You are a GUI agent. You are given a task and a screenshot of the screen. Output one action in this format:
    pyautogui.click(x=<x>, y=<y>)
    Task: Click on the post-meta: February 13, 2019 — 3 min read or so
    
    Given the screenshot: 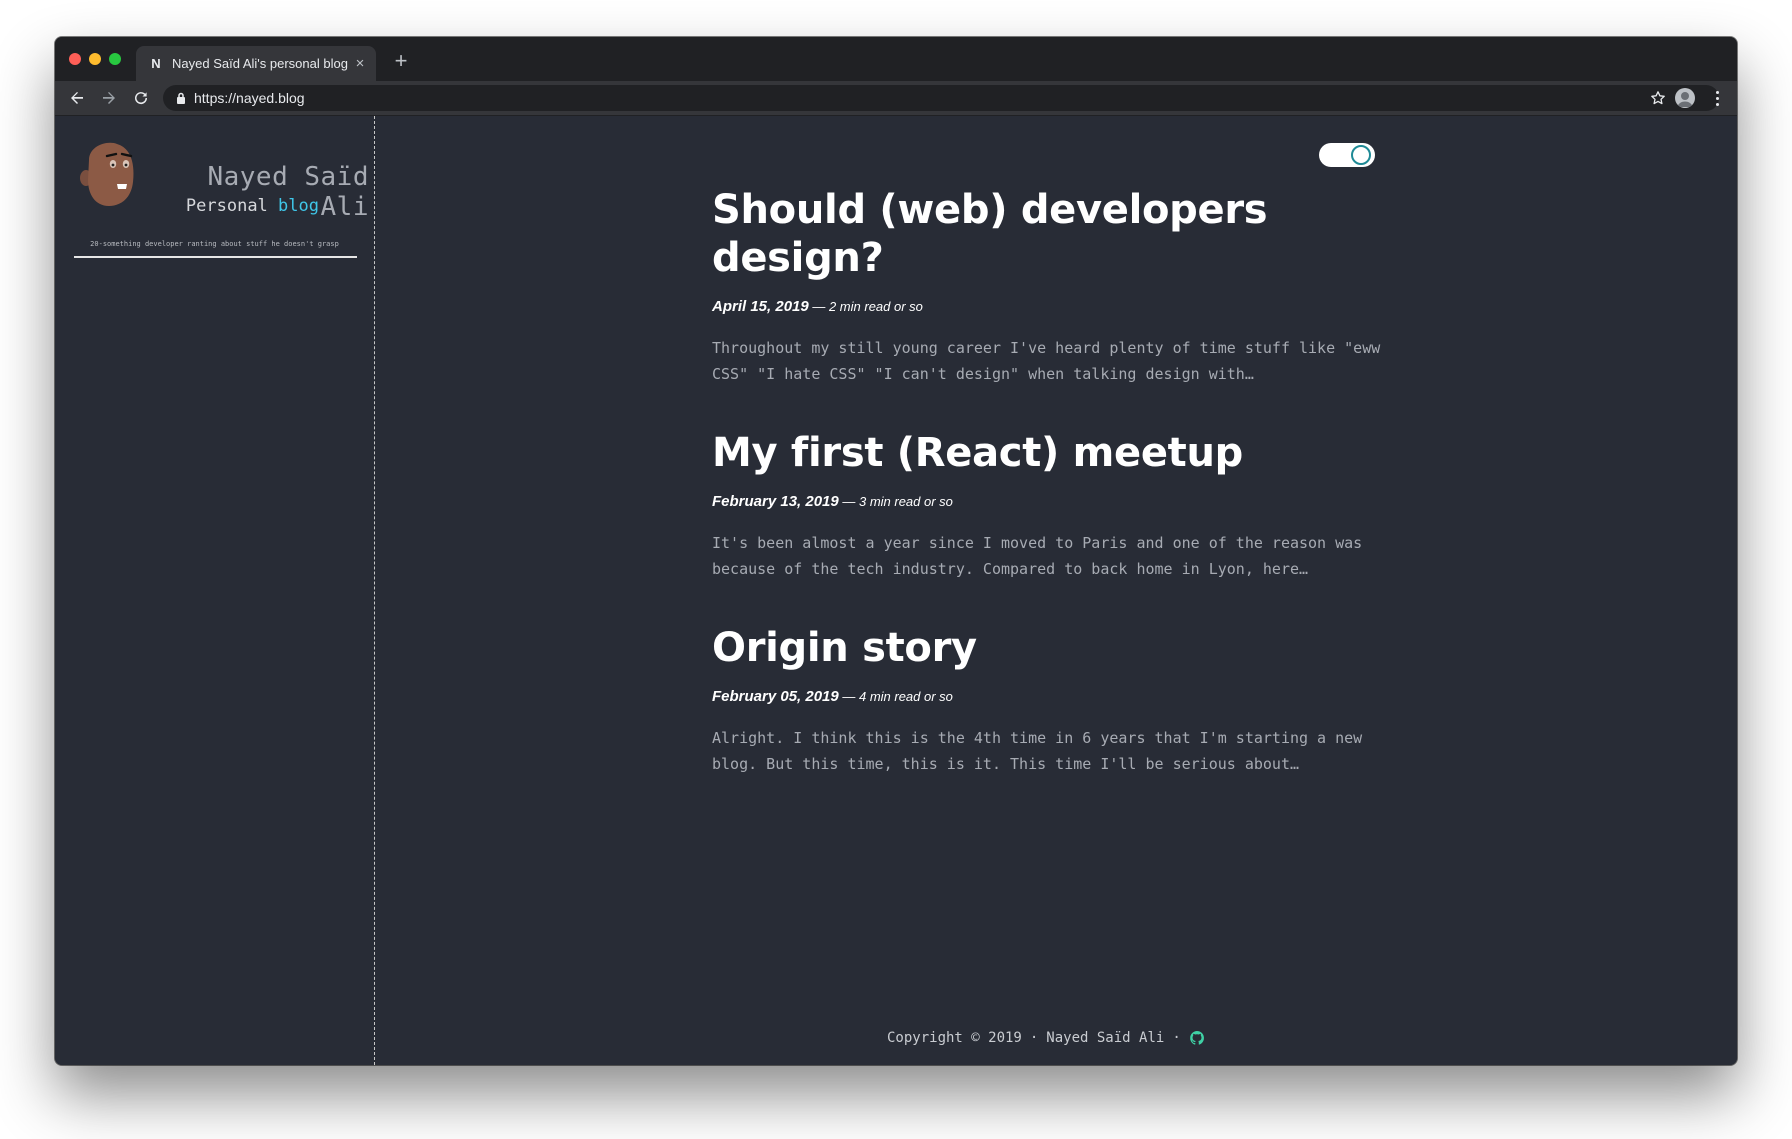 What is the action you would take?
    pyautogui.click(x=1062, y=501)
    